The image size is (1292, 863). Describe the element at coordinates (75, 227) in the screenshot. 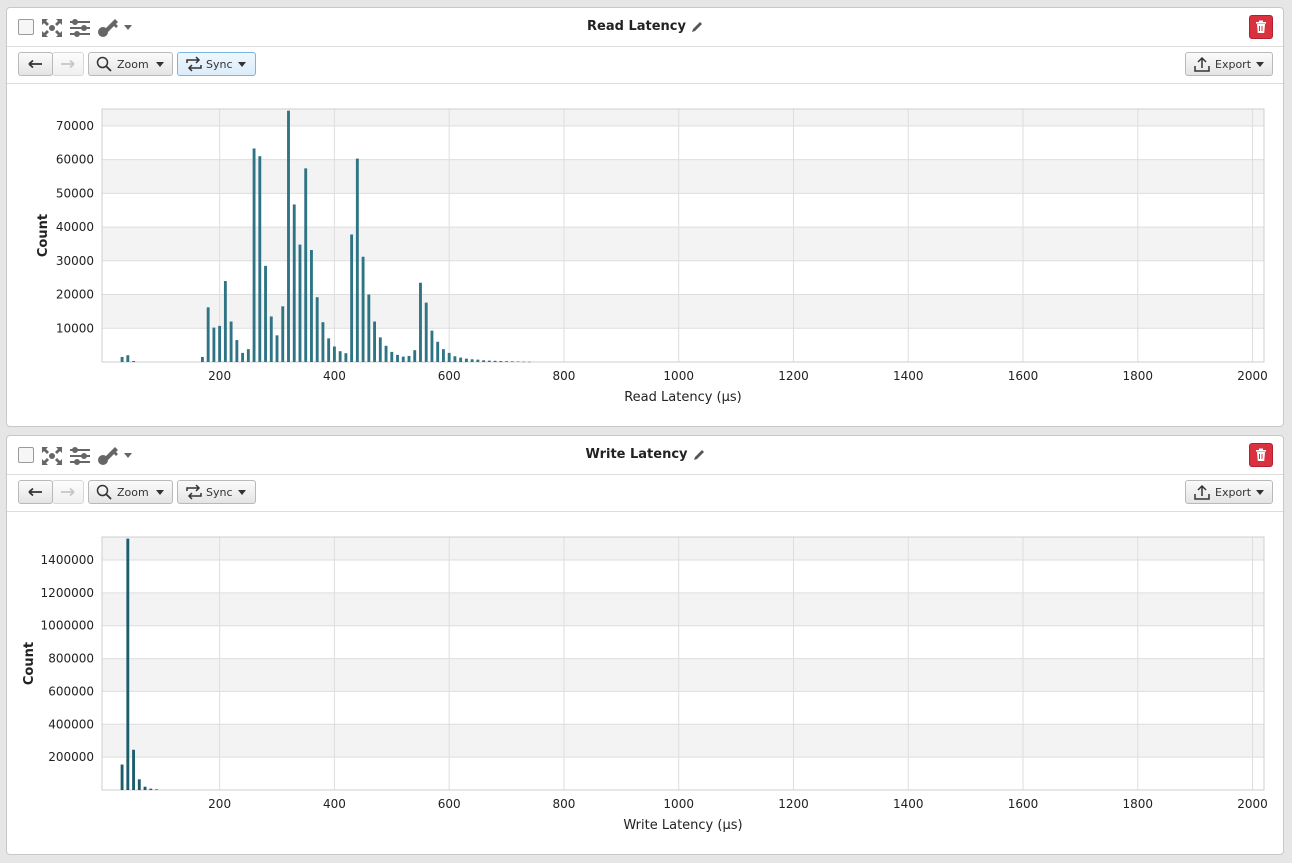

I see `y-tick-label: 40000` at that location.